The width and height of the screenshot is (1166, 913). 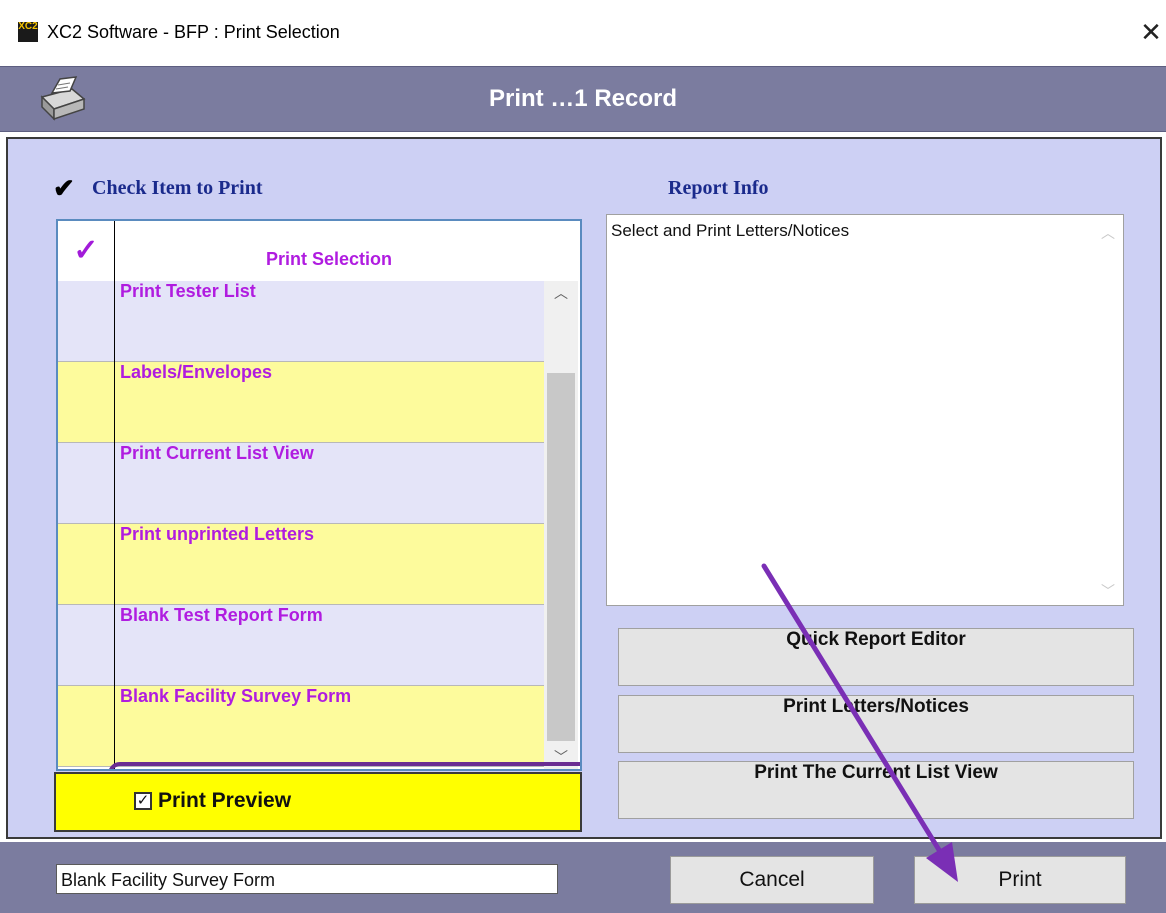 What do you see at coordinates (1151, 32) in the screenshot?
I see `close-icon: ✕` at bounding box center [1151, 32].